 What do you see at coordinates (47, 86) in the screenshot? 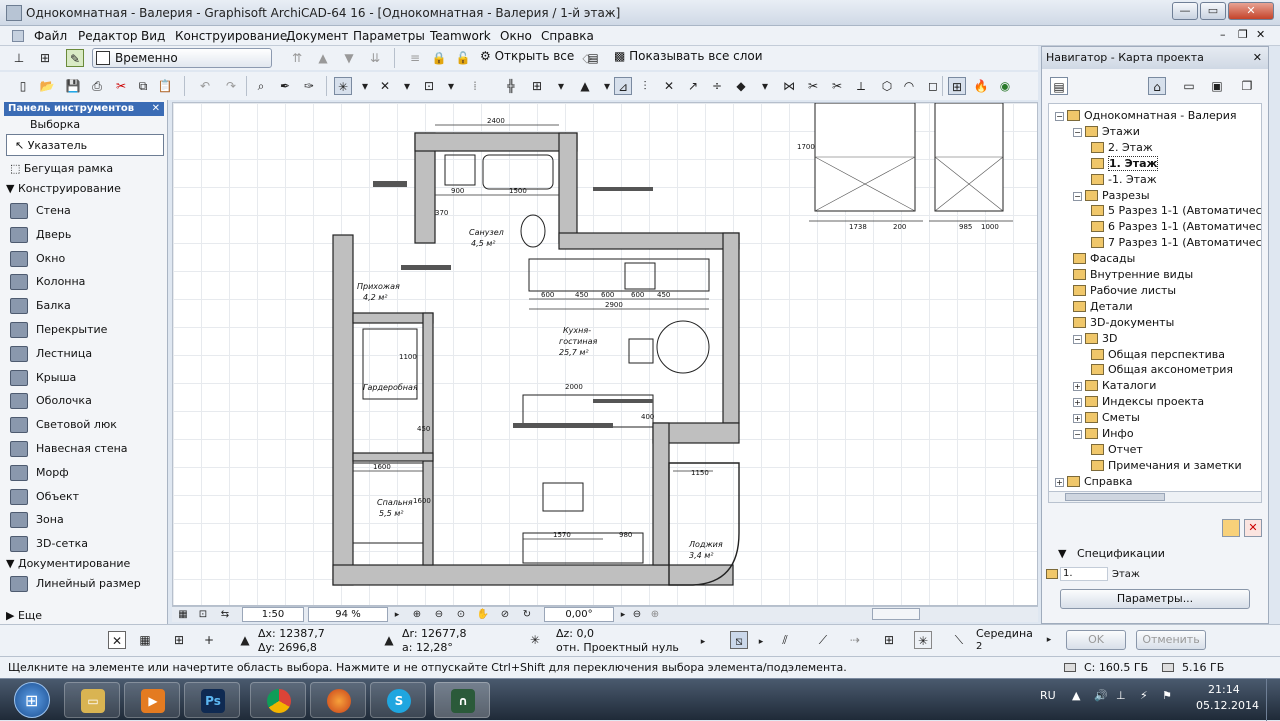
I see `open-icon: 📂` at bounding box center [47, 86].